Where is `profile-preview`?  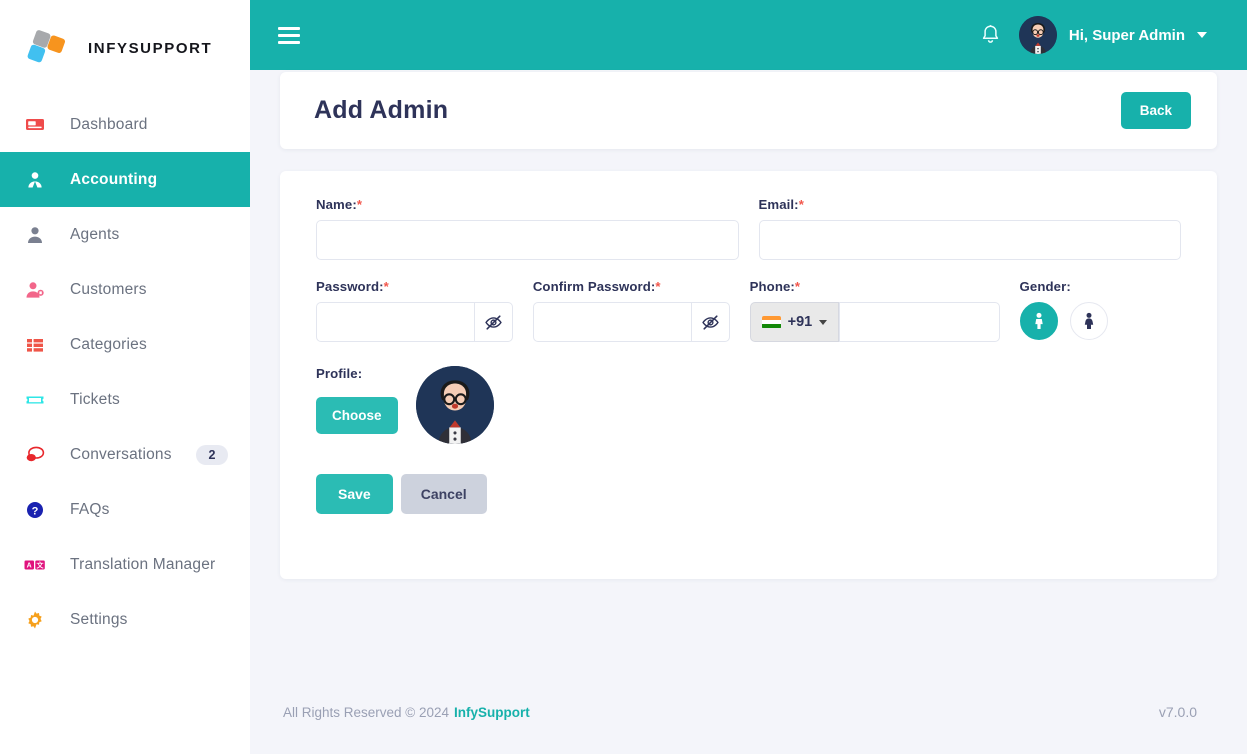 profile-preview is located at coordinates (454, 405).